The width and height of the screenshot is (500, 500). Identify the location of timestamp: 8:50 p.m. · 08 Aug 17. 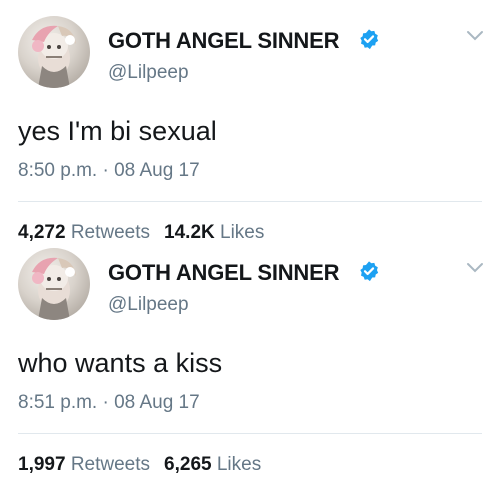
(109, 171).